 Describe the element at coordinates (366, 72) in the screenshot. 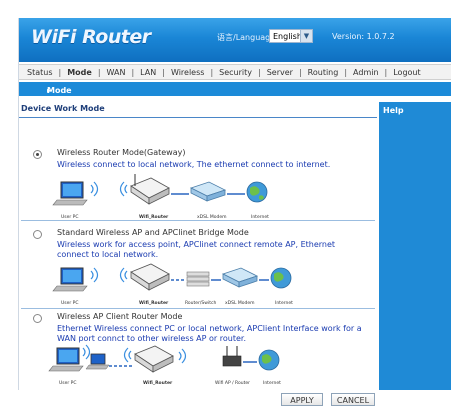

I see `nav-item-admin: Admin` at that location.